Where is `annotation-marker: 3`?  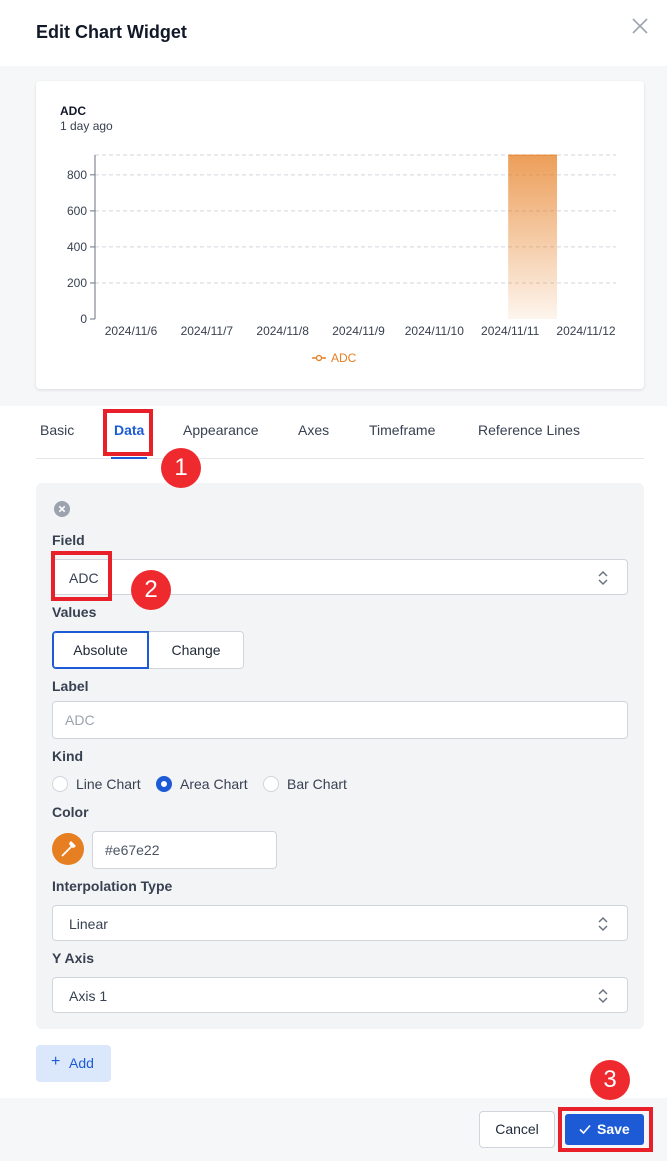
annotation-marker: 3 is located at coordinates (610, 1080).